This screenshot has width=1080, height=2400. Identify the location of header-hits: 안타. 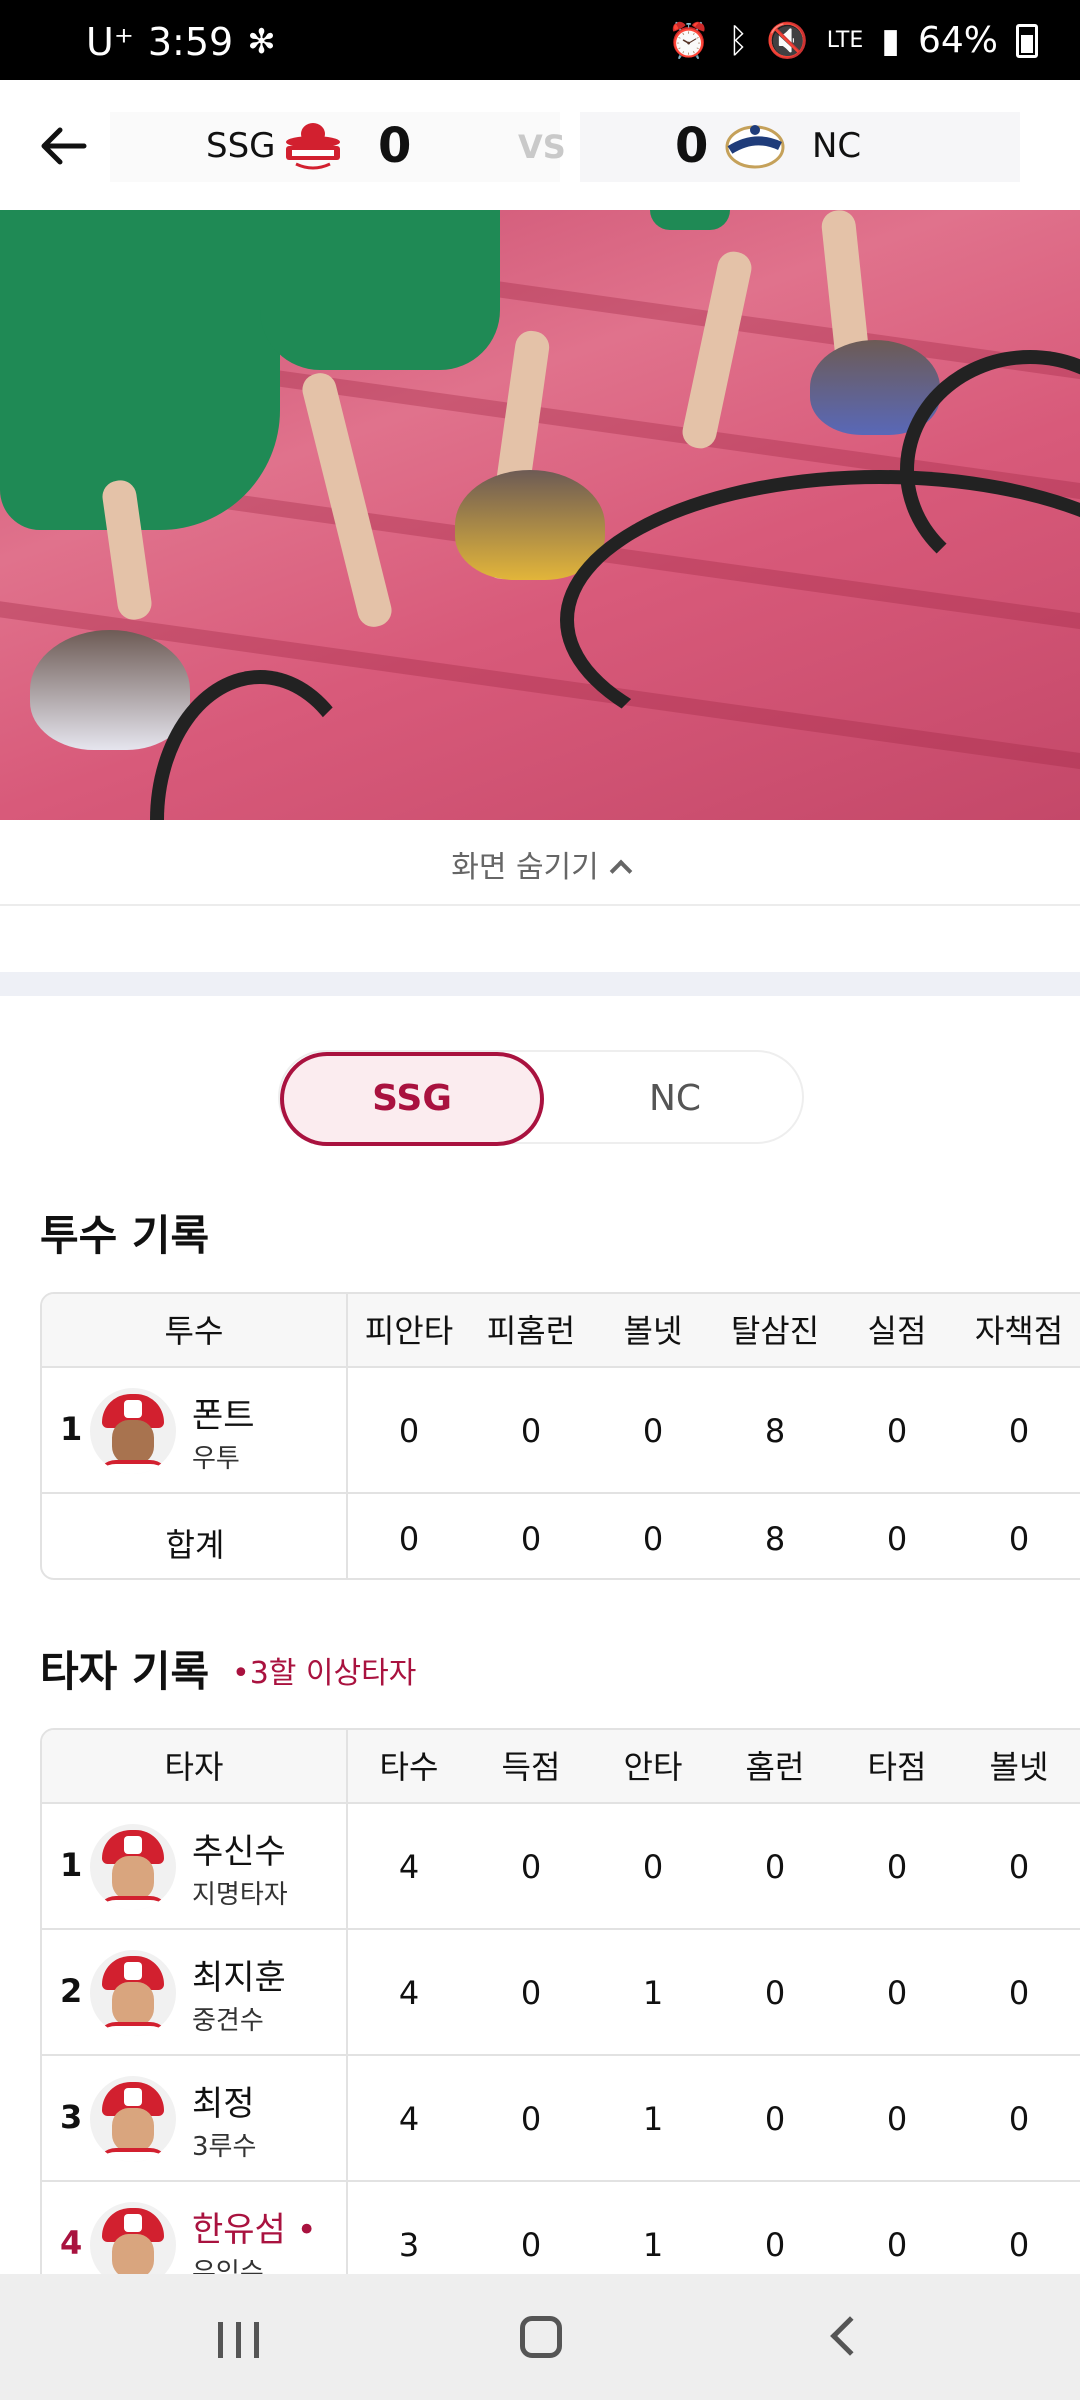
(653, 1767).